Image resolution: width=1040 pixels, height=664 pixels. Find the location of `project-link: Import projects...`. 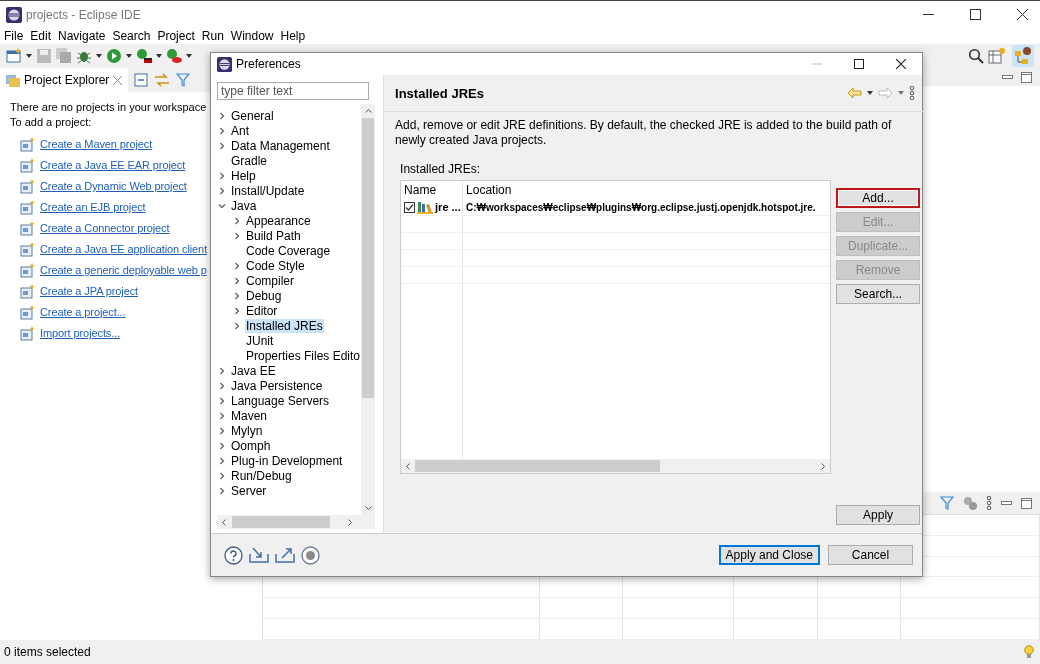

project-link: Import projects... is located at coordinates (80, 333).